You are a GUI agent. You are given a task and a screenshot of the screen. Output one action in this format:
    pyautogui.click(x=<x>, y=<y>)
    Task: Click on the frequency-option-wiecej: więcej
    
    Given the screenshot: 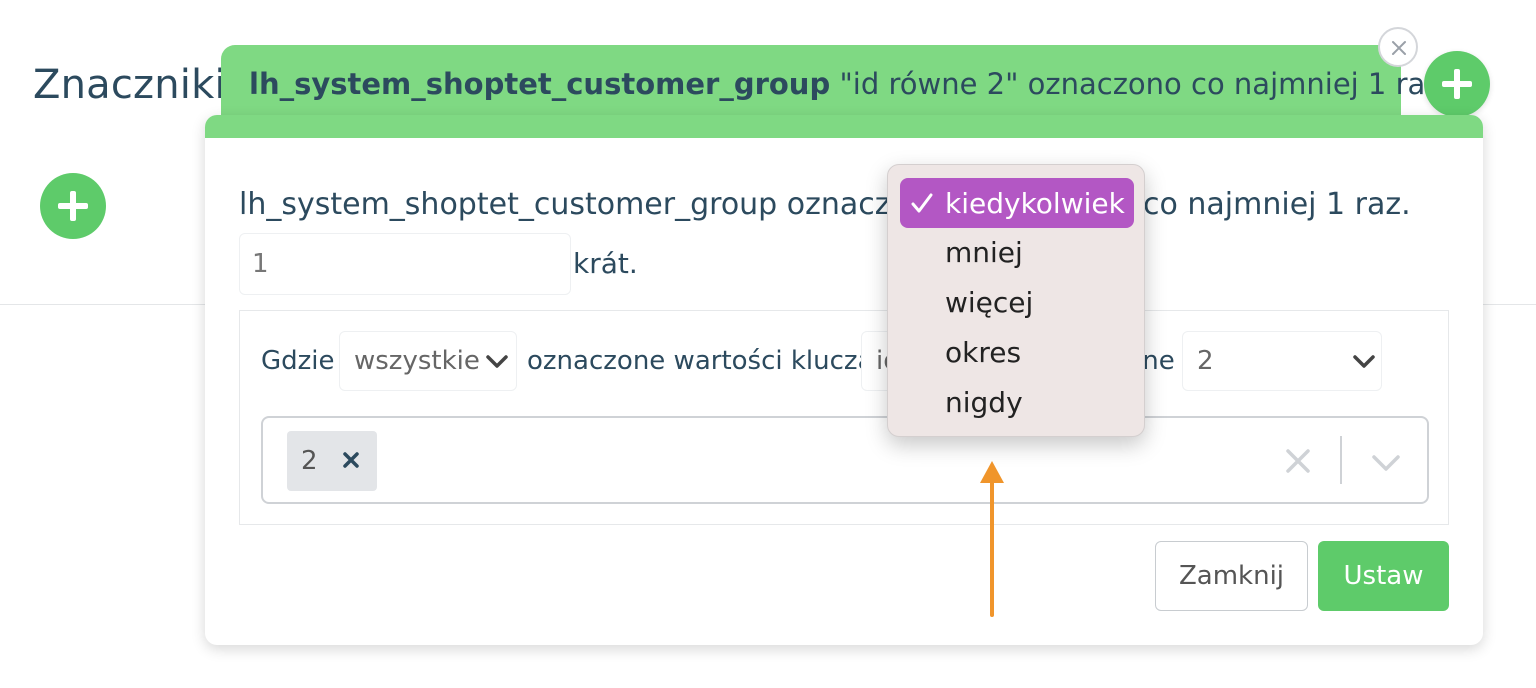 What is the action you would take?
    pyautogui.click(x=1017, y=302)
    